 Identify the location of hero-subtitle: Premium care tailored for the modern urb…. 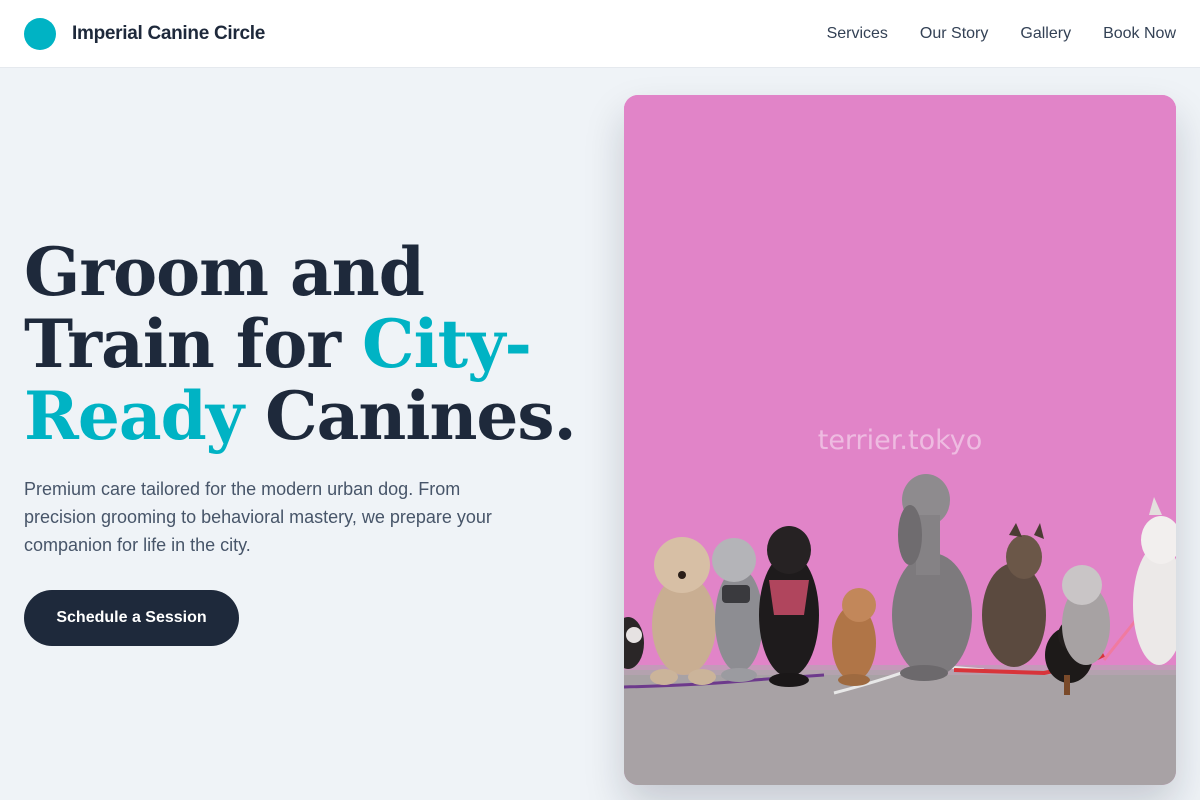
(258, 517).